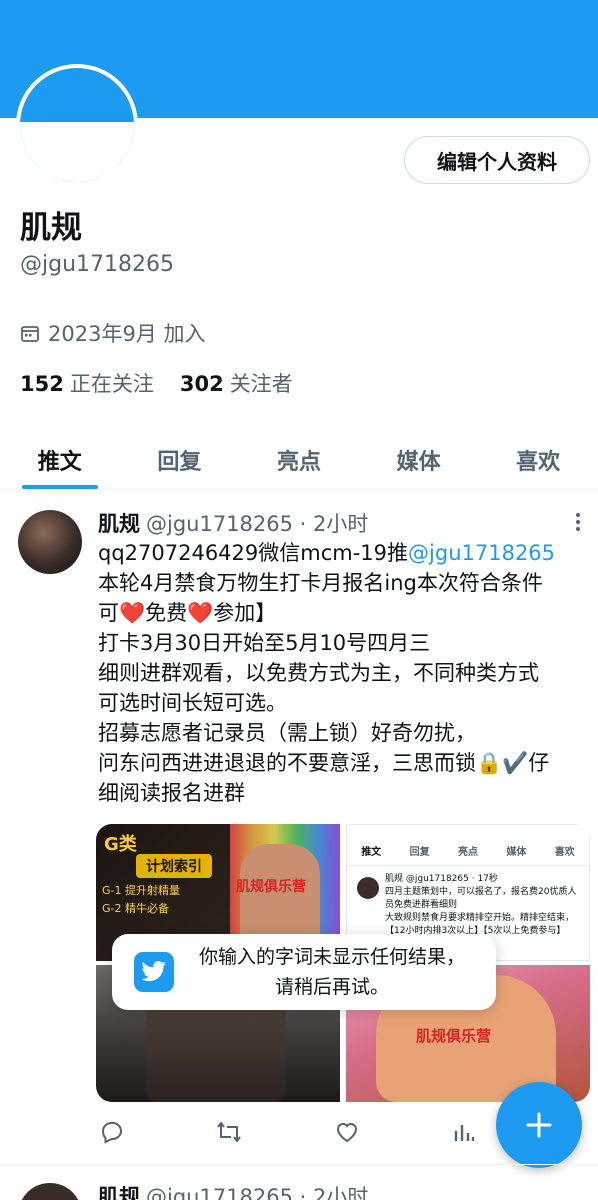 The image size is (598, 1200). I want to click on tweet-line-5: 细则进群观看，以免费方式为主，不同种类方式, so click(318, 673).